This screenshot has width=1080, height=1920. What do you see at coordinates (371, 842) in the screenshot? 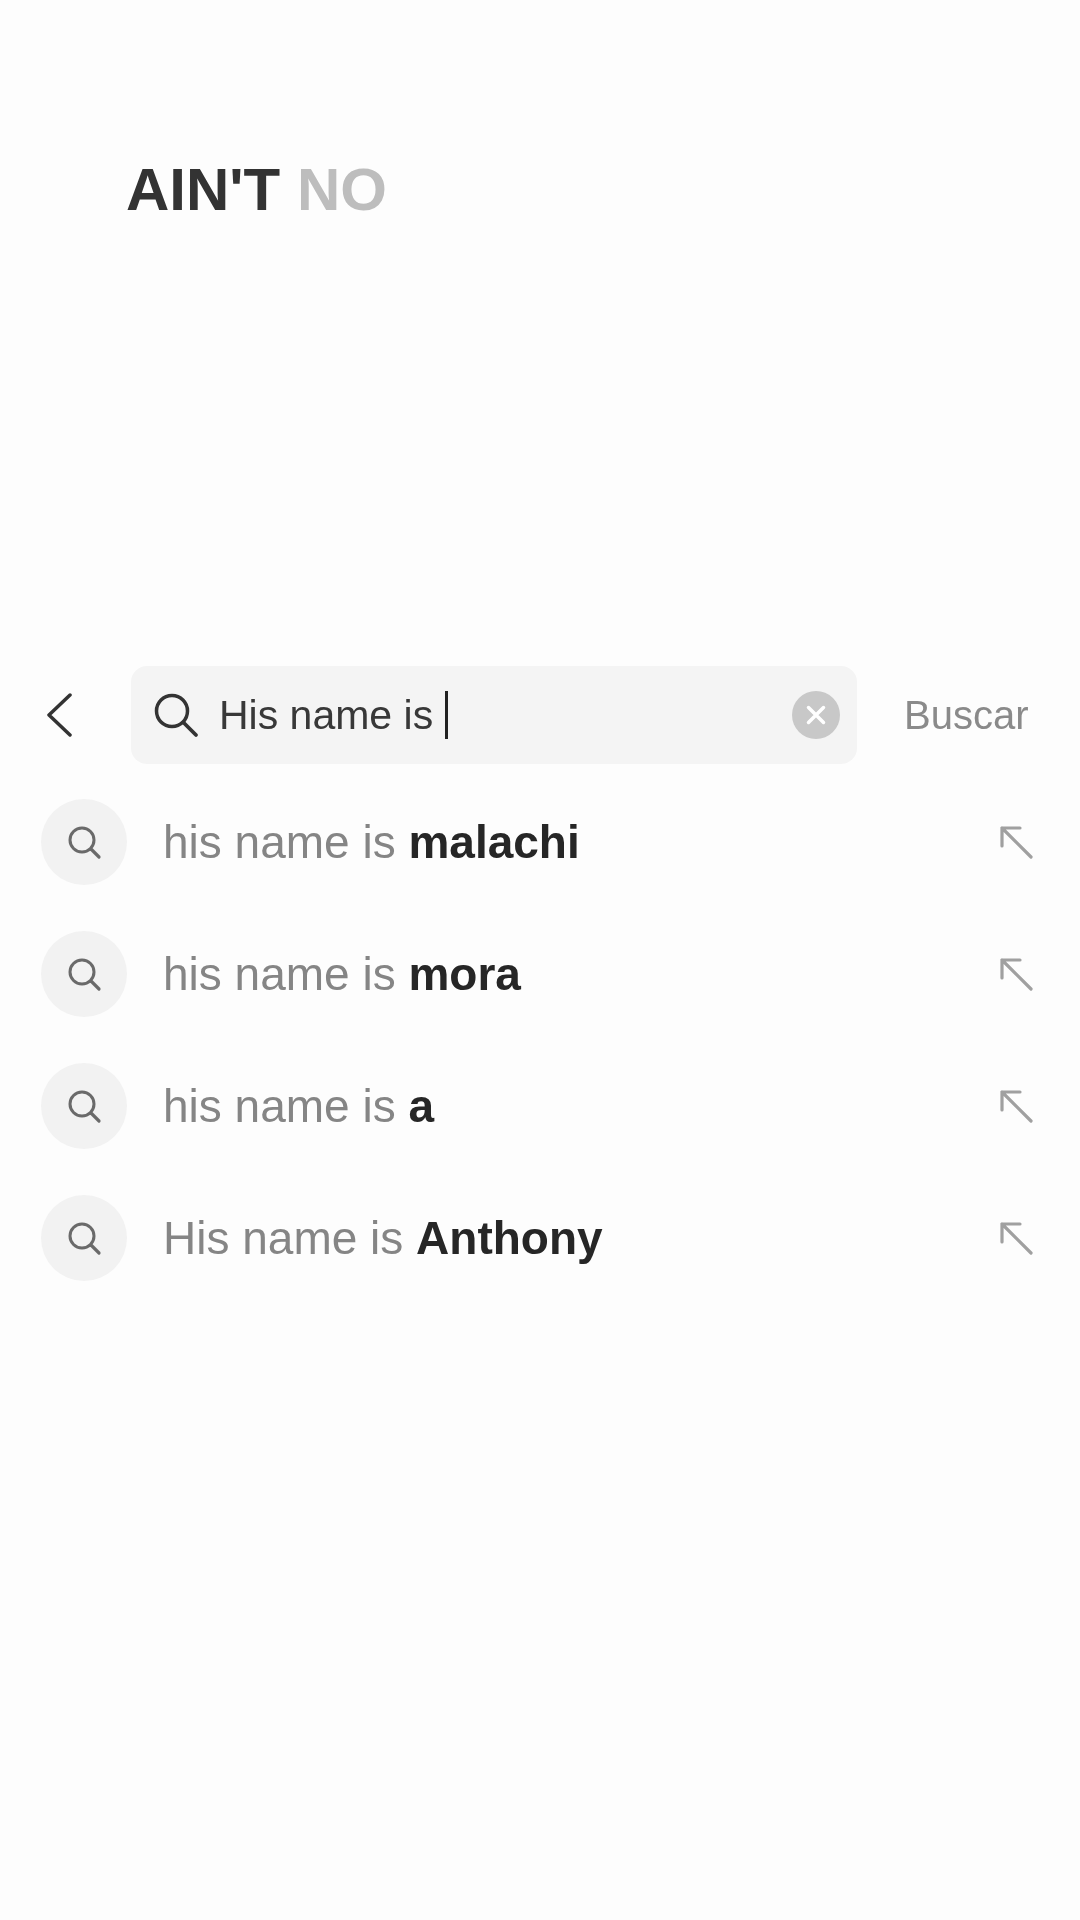
I see `suggestion-text: his name is malachi` at bounding box center [371, 842].